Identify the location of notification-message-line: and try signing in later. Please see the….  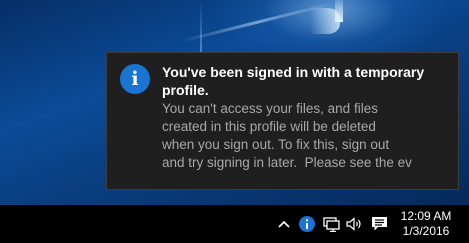
(287, 162).